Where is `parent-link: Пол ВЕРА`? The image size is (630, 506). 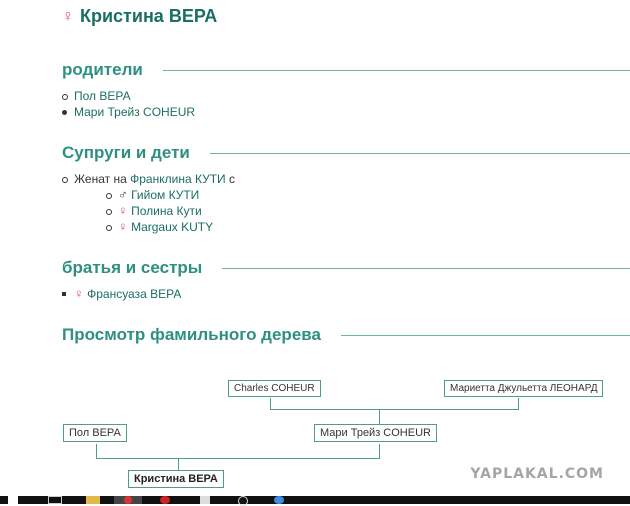
parent-link: Пол ВЕРА is located at coordinates (102, 96).